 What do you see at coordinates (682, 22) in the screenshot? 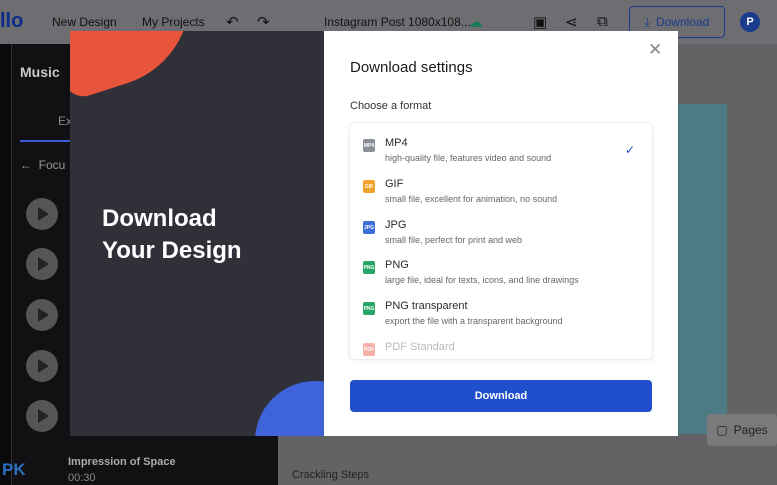
I see `top-download-label: Download` at bounding box center [682, 22].